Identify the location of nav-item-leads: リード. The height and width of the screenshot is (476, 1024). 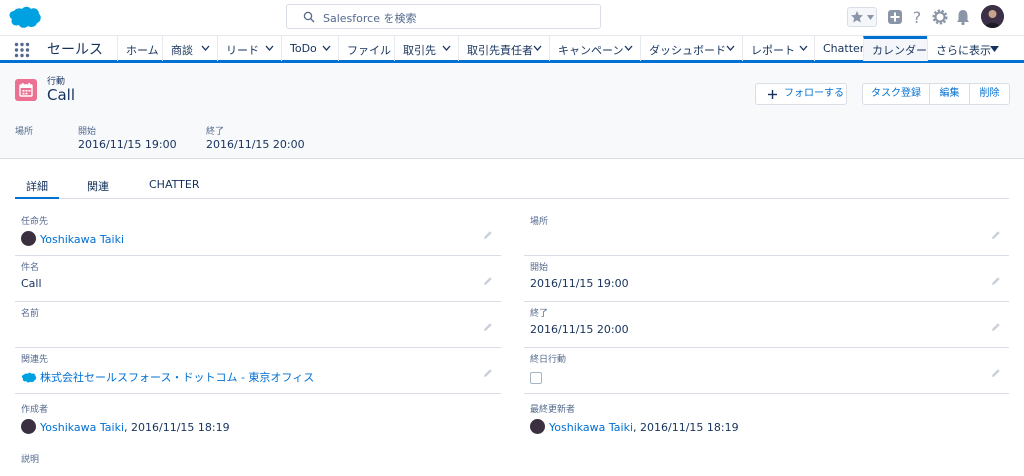
(249, 48).